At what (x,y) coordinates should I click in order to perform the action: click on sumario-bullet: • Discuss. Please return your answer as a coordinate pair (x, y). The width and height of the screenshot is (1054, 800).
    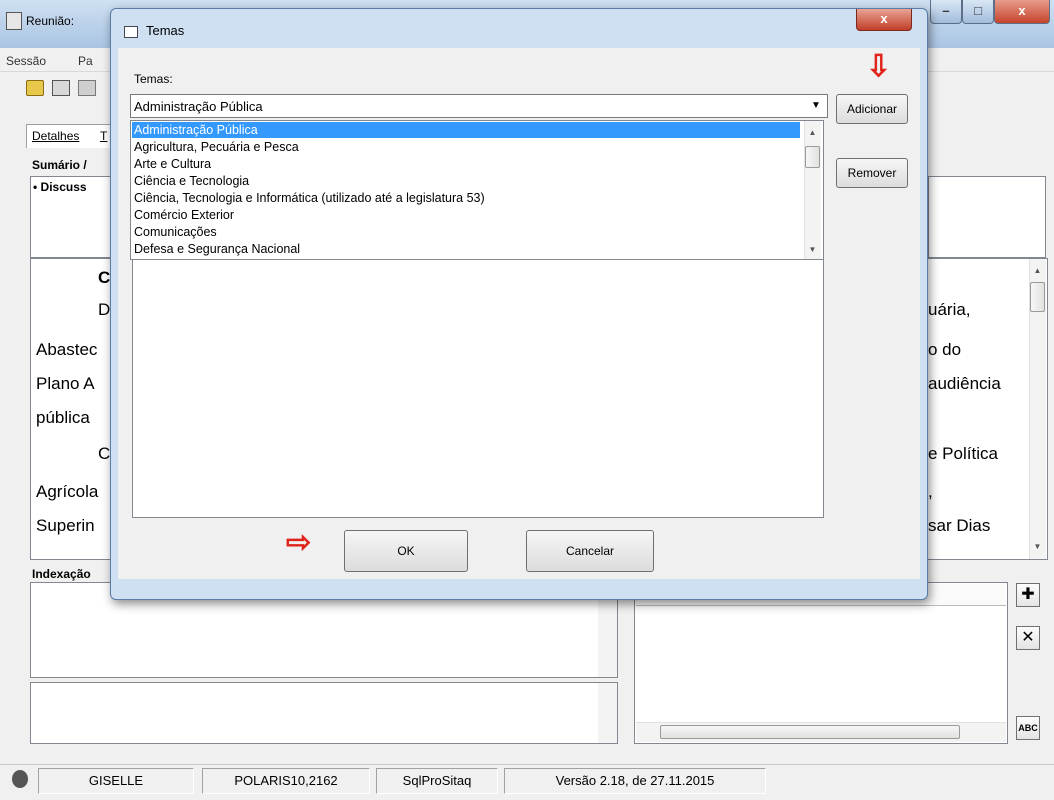
    Looking at the image, I should click on (60, 187).